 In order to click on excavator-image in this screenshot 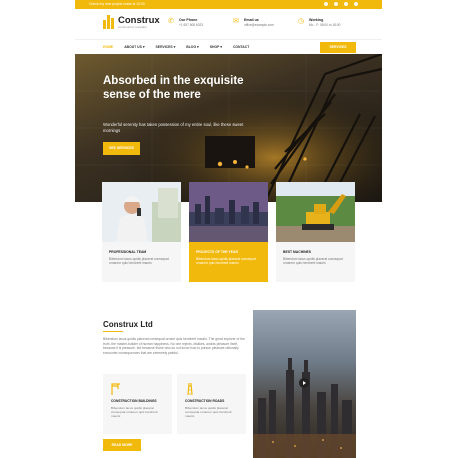, I will do `click(315, 212)`.